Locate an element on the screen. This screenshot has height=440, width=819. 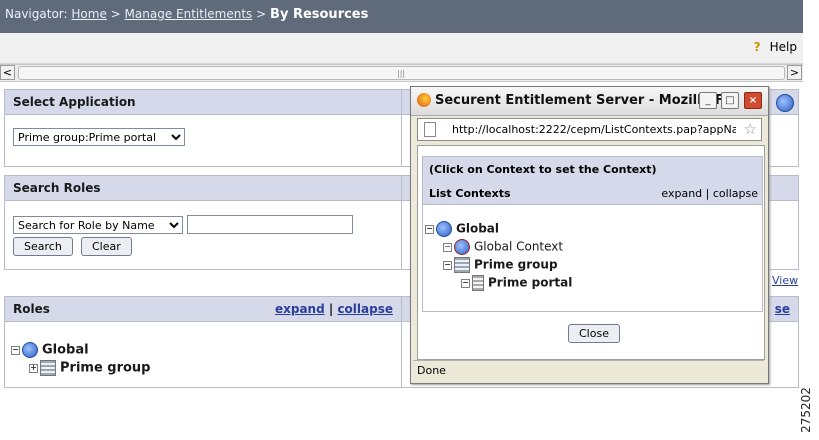
help-link: ? Help is located at coordinates (775, 47).